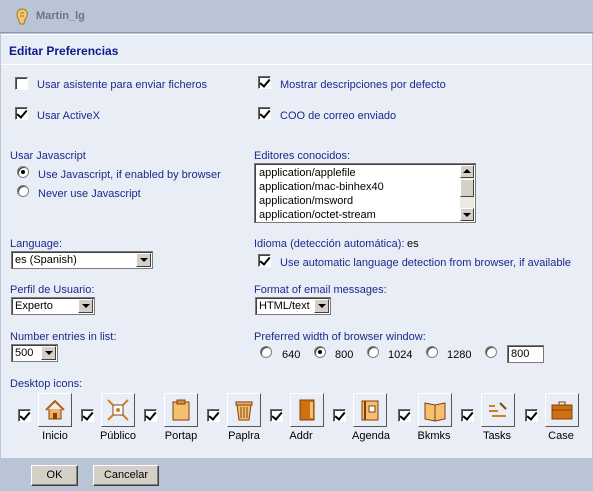 Image resolution: width=593 pixels, height=491 pixels. I want to click on case-label: Case, so click(561, 436).